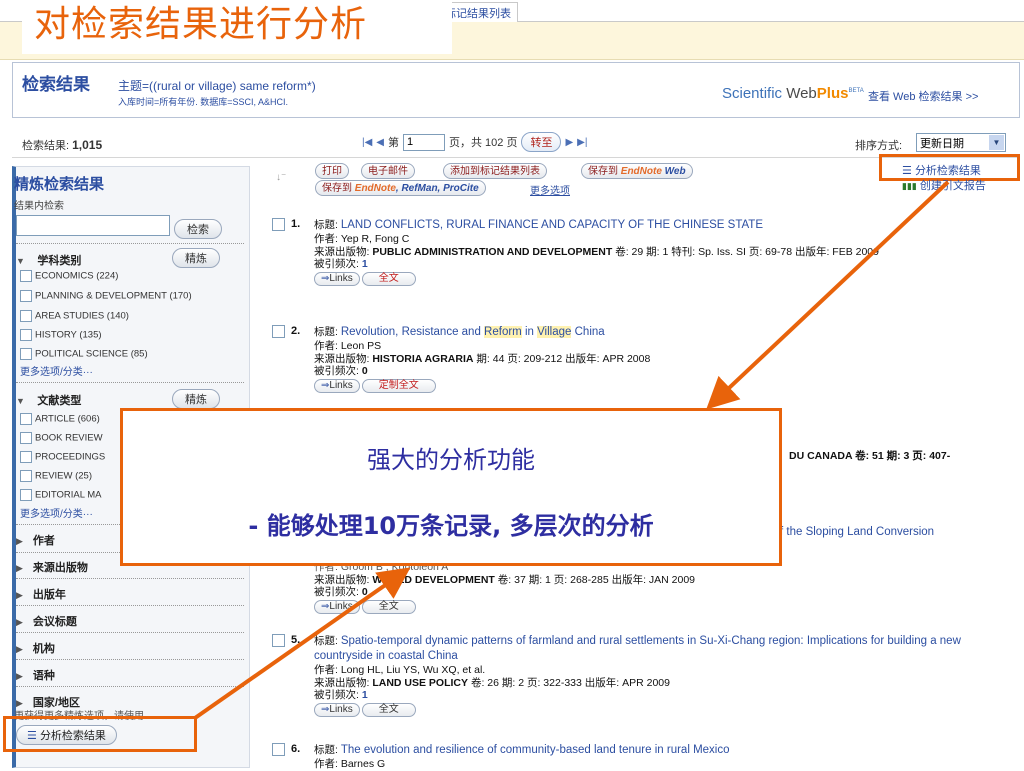  I want to click on arrow-to-callout-from-top, so click(828, 295).